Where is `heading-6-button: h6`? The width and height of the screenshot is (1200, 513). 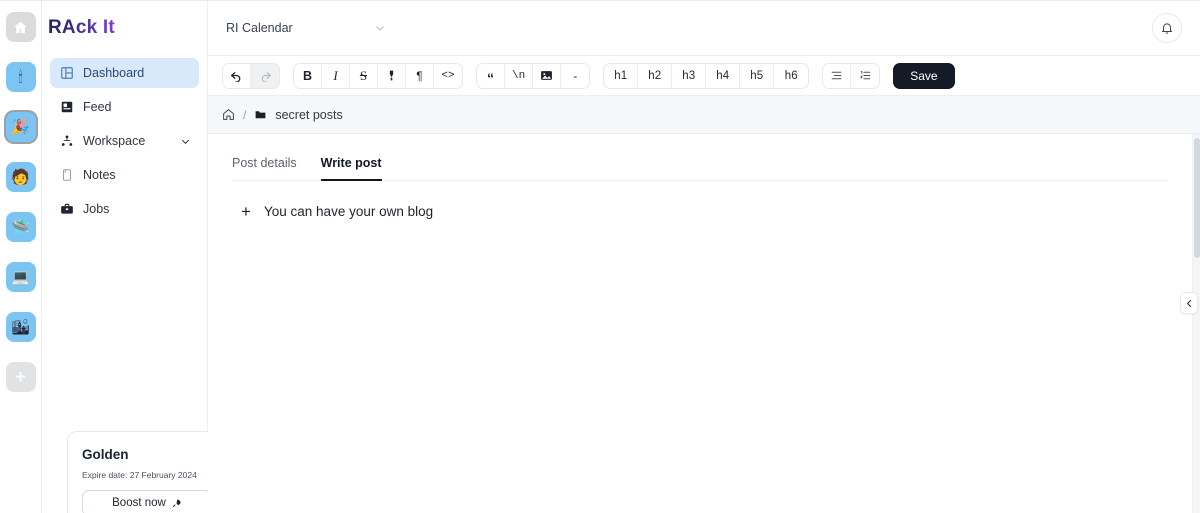 heading-6-button: h6 is located at coordinates (791, 75).